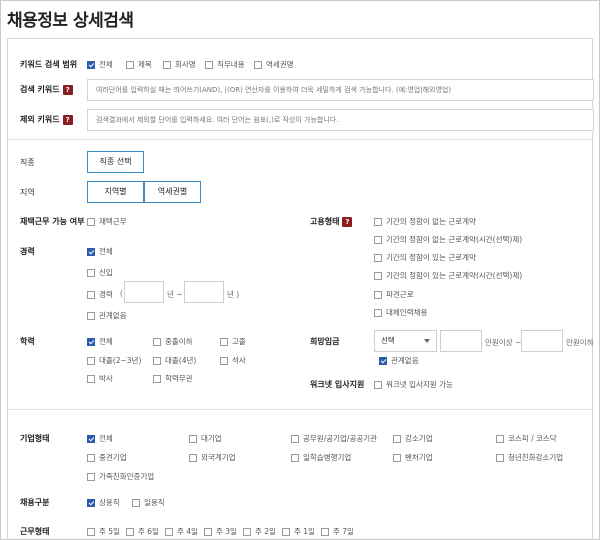 This screenshot has height=540, width=600. What do you see at coordinates (91, 294) in the screenshot?
I see `checkbox-career-experienced` at bounding box center [91, 294].